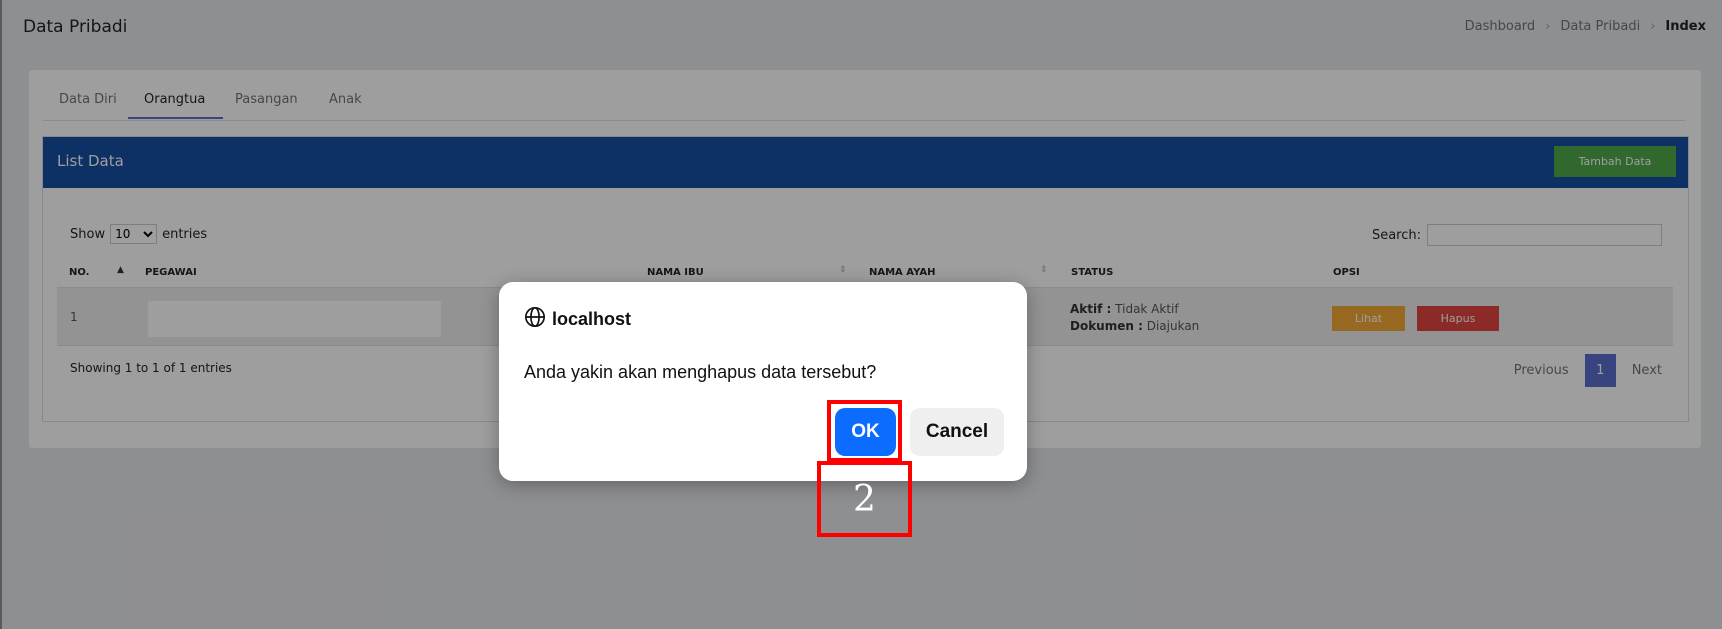 Image resolution: width=1722 pixels, height=629 pixels. What do you see at coordinates (700, 372) in the screenshot?
I see `dialog-message: Anda yakin akan menghapus data tersebut?` at bounding box center [700, 372].